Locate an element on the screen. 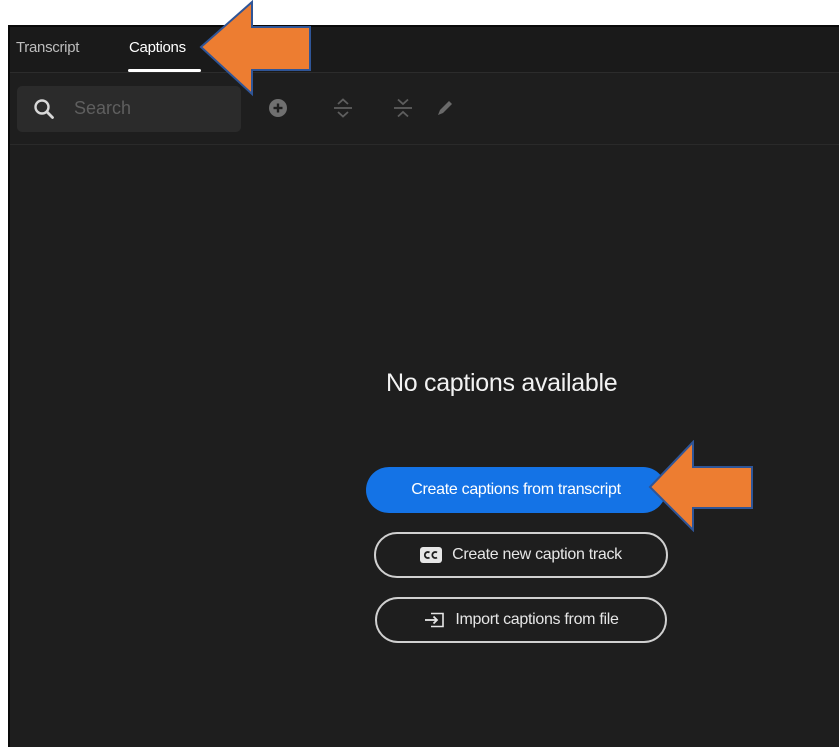  import-icon is located at coordinates (435, 620).